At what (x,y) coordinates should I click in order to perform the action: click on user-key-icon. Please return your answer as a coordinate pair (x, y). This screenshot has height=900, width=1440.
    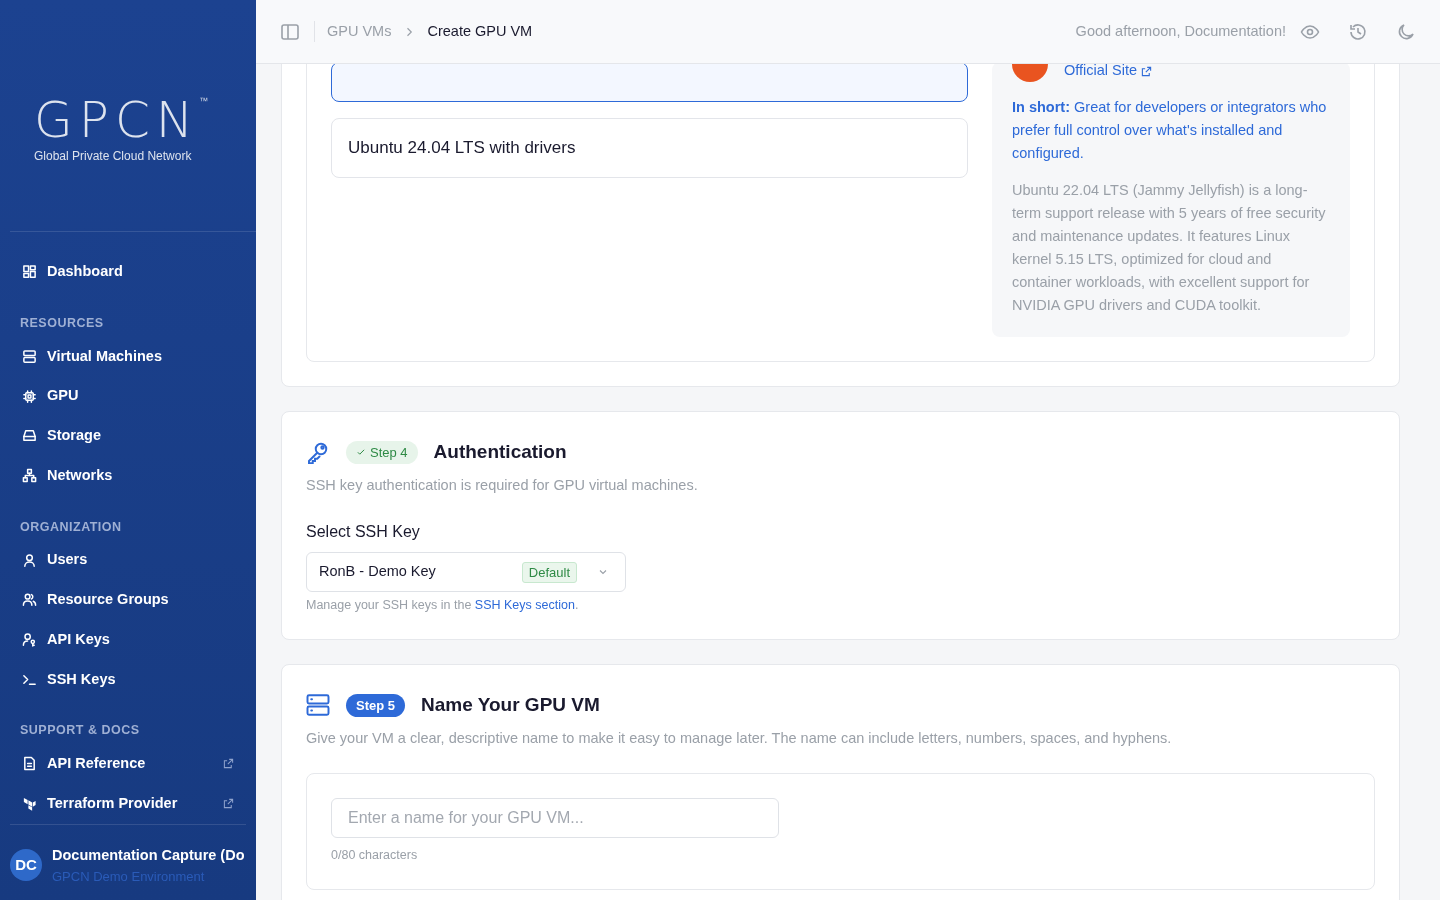
    Looking at the image, I should click on (29, 640).